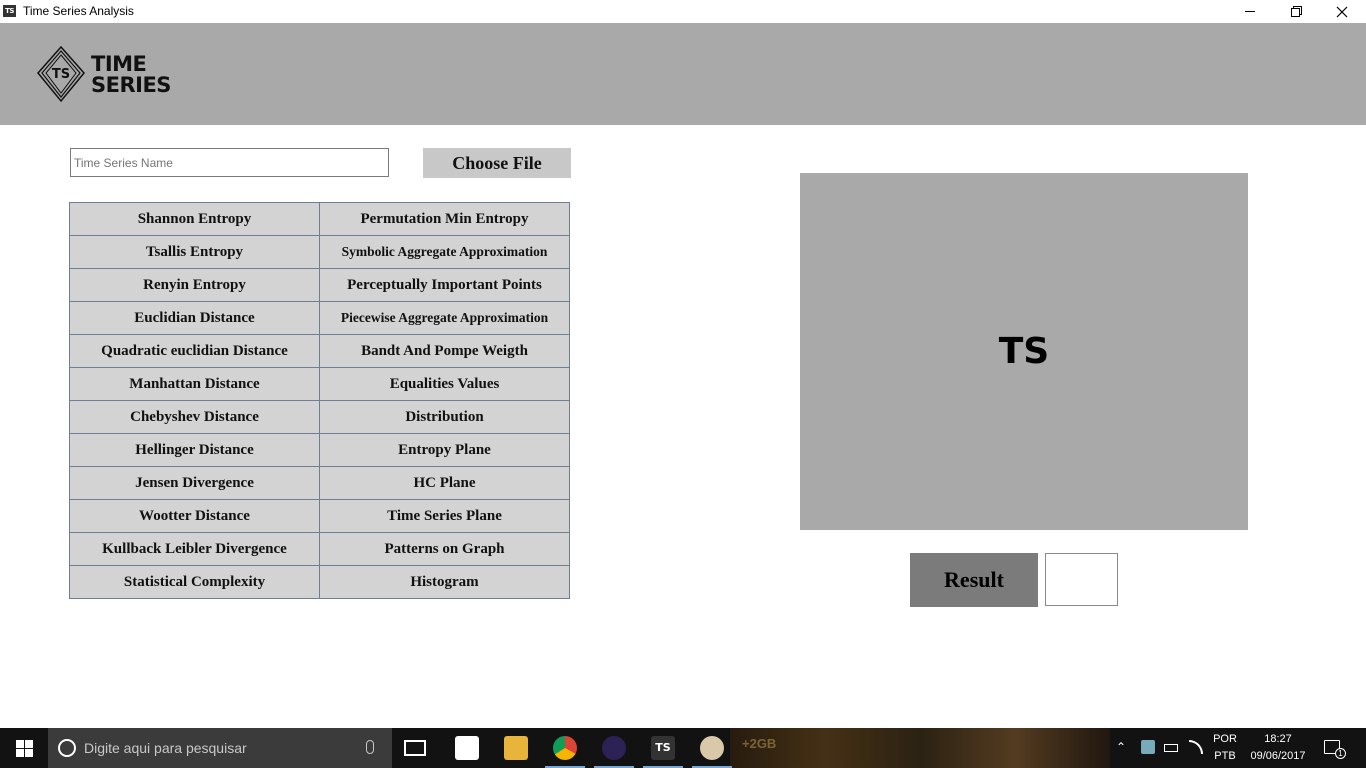  Describe the element at coordinates (444, 285) in the screenshot. I see `perceptually-important-points-button: Perceptually Important Points` at that location.